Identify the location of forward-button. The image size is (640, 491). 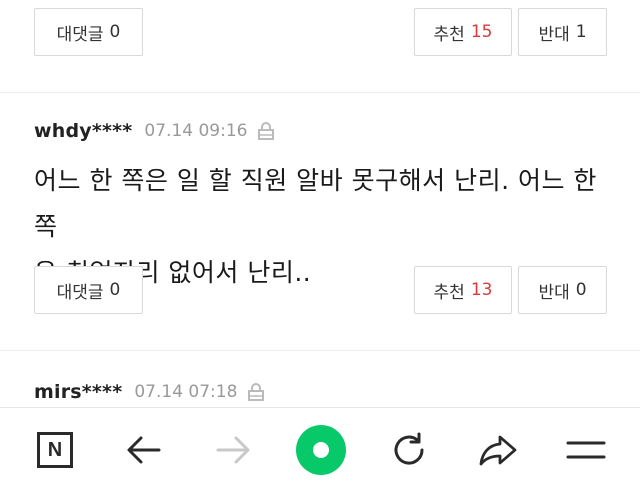
(233, 449).